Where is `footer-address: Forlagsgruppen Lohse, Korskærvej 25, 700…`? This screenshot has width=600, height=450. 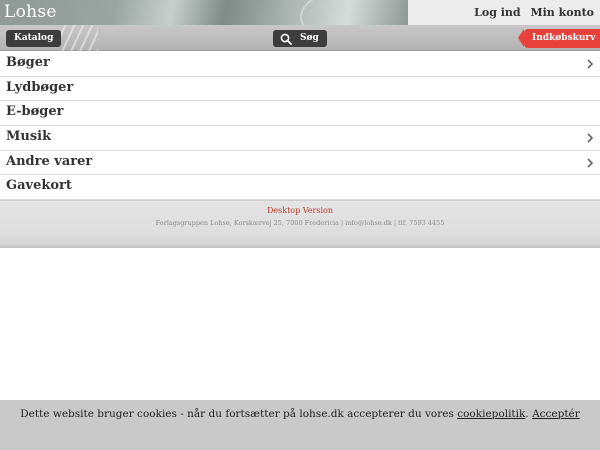 footer-address: Forlagsgruppen Lohse, Korskærvej 25, 700… is located at coordinates (300, 223).